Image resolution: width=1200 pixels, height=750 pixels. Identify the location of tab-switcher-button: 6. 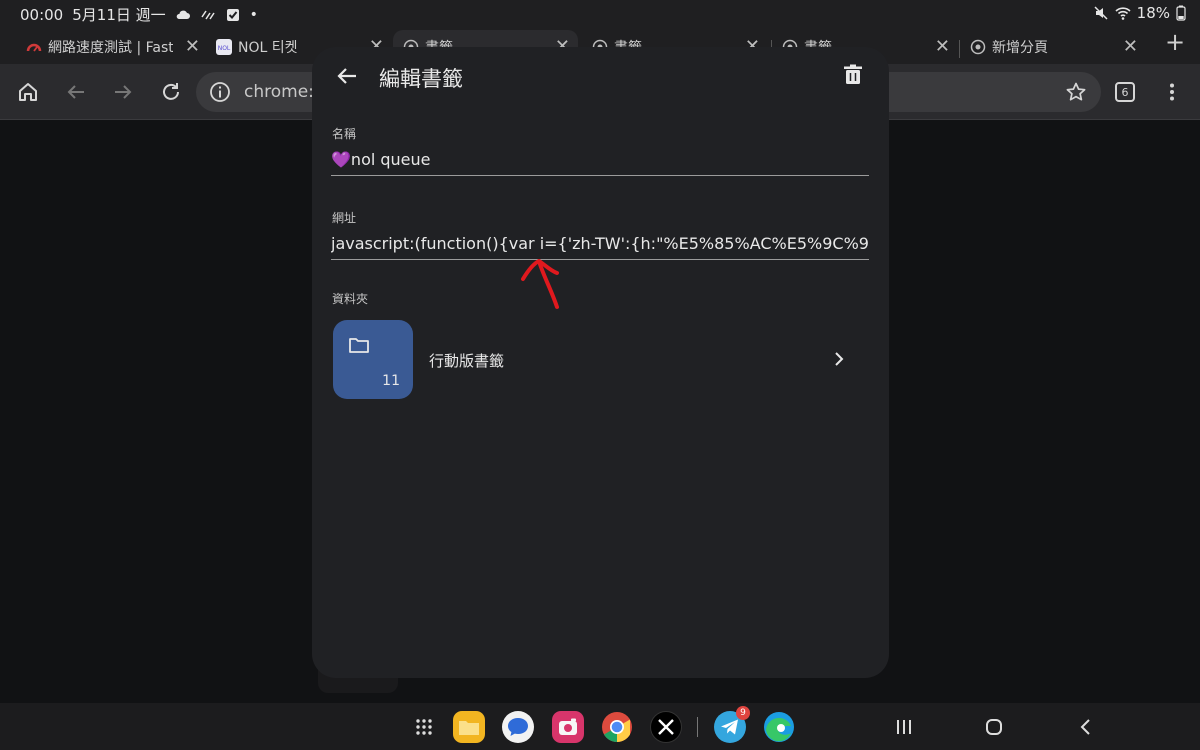
(1125, 92).